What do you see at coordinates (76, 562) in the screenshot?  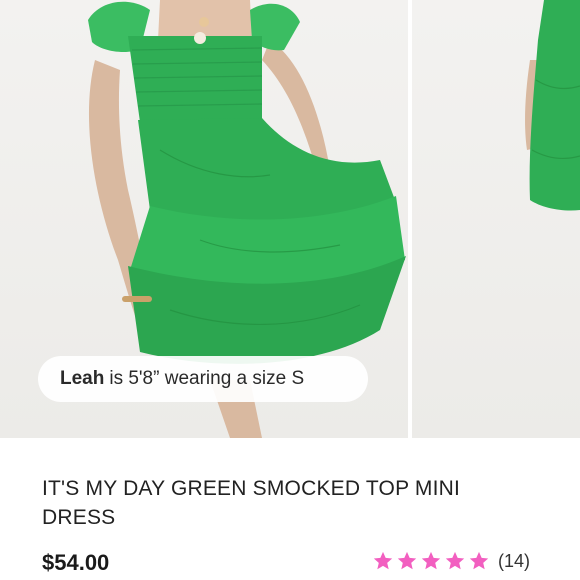 I see `product-price: $54.00` at bounding box center [76, 562].